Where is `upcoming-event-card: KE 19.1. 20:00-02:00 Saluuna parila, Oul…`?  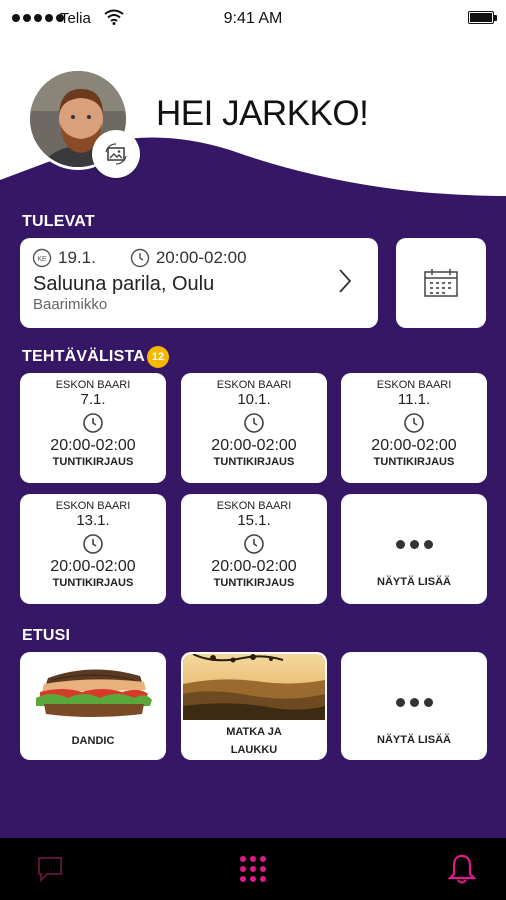 upcoming-event-card: KE 19.1. 20:00-02:00 Saluuna parila, Oul… is located at coordinates (199, 283).